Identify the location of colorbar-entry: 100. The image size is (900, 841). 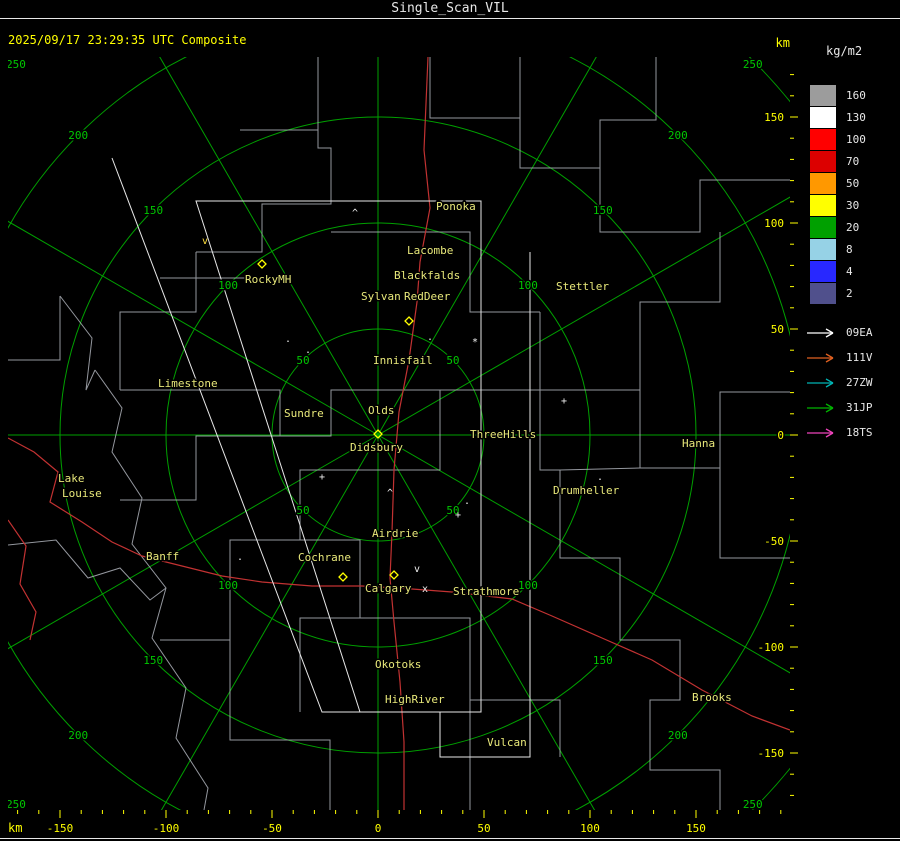
(855, 139).